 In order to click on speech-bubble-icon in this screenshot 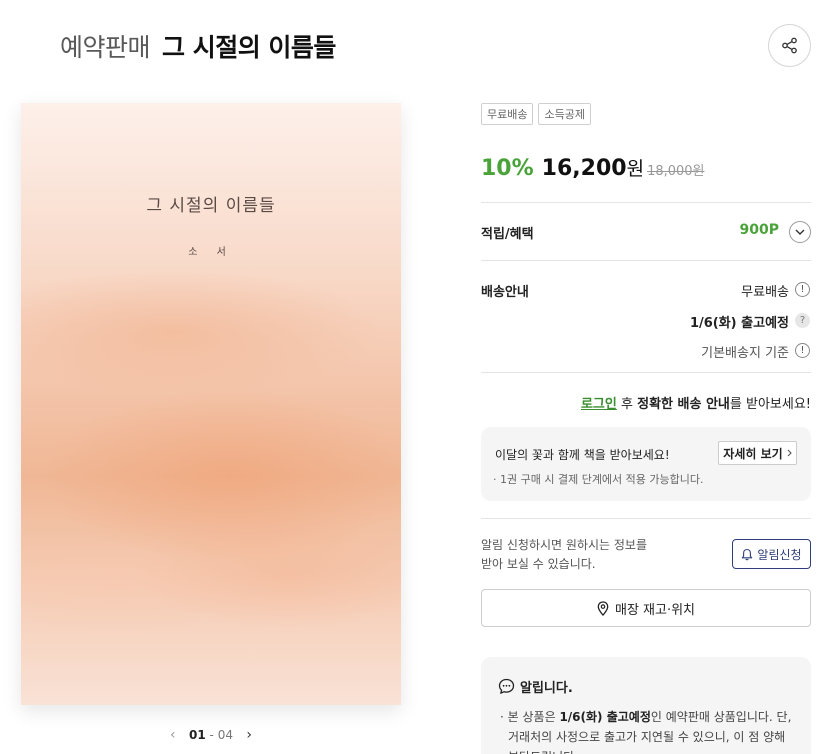, I will do `click(506, 686)`.